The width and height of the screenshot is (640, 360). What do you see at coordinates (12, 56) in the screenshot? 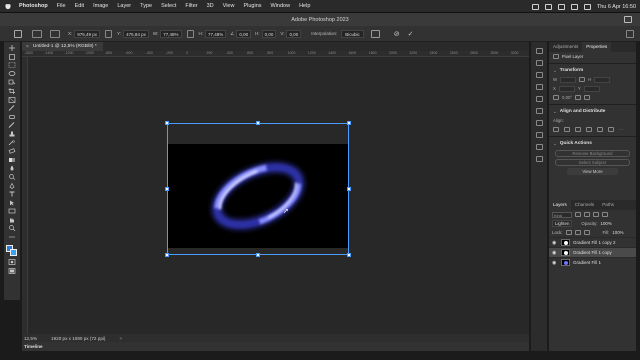
I see `artboard-tool-icon` at bounding box center [12, 56].